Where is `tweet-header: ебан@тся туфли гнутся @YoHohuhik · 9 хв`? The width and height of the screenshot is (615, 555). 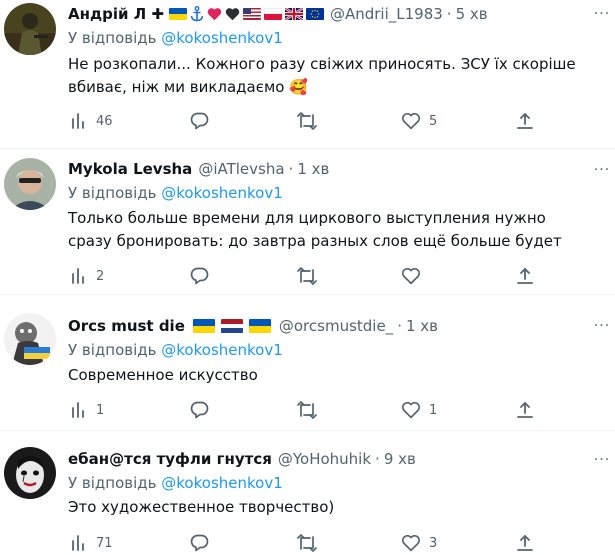 tweet-header: ебан@тся туфли гнутся @YoHohuhik · 9 хв is located at coordinates (242, 459).